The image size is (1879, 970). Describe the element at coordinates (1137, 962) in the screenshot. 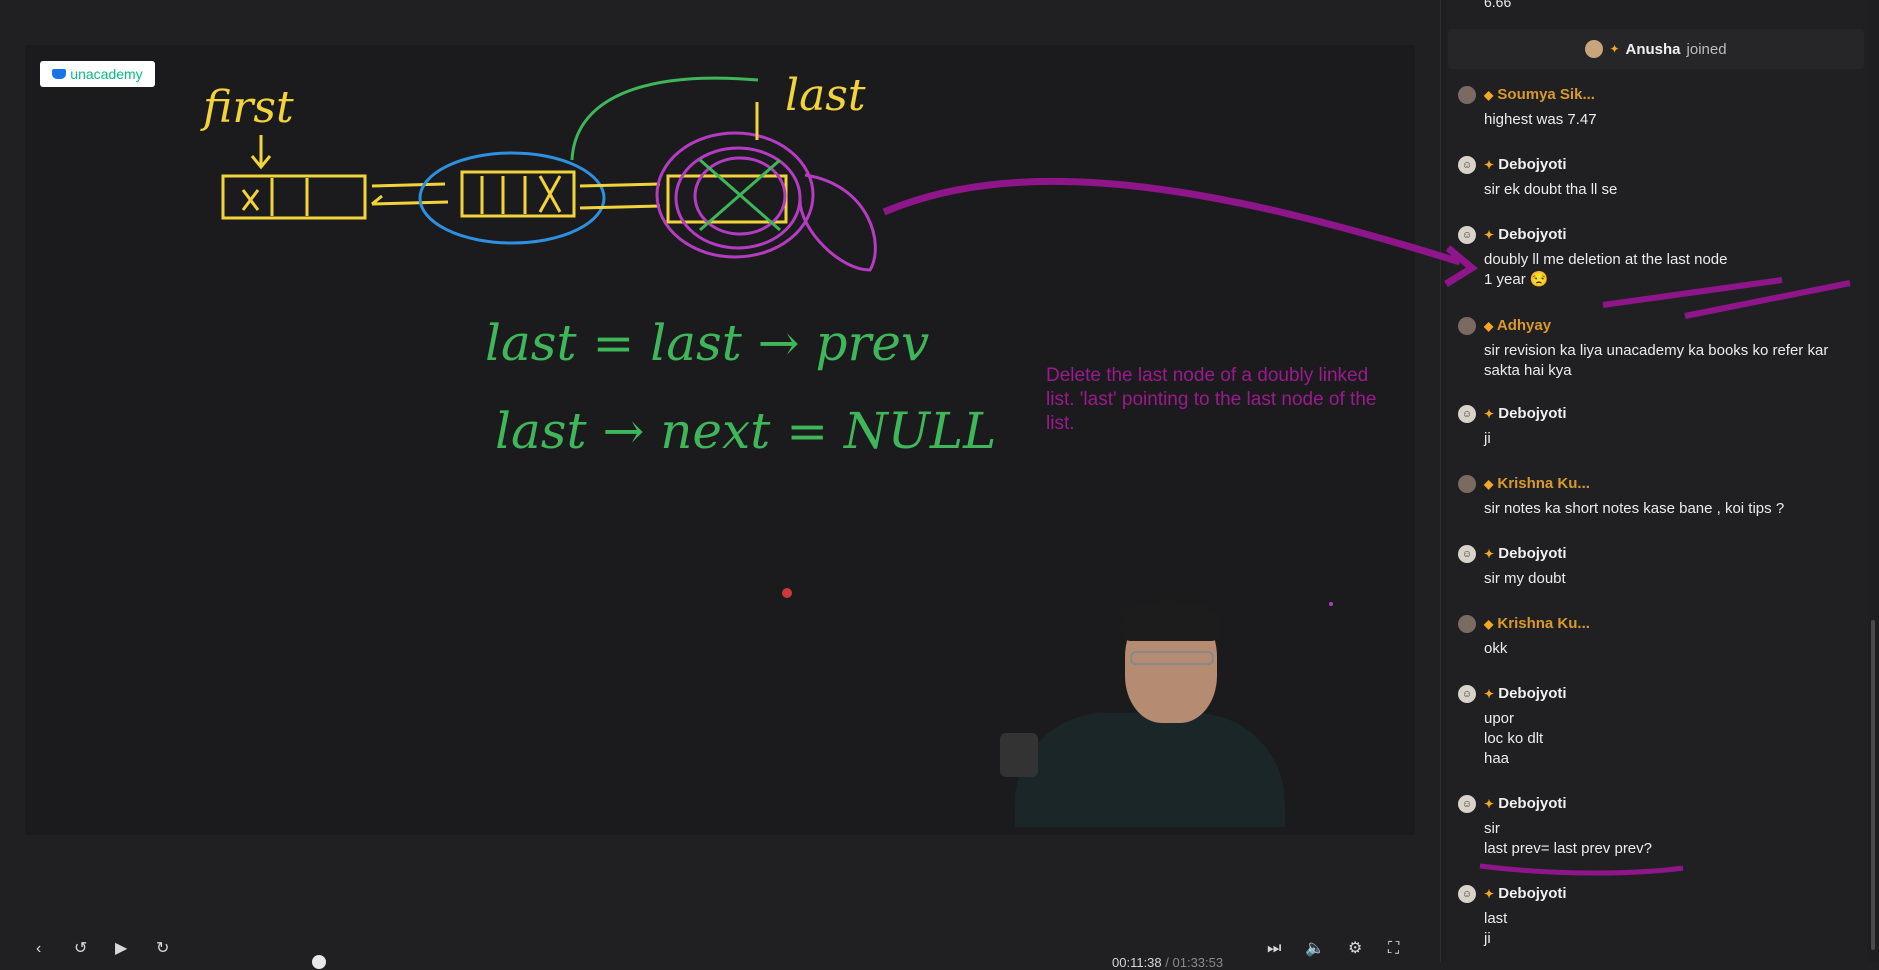

I see `time-current: 00:11:38` at that location.